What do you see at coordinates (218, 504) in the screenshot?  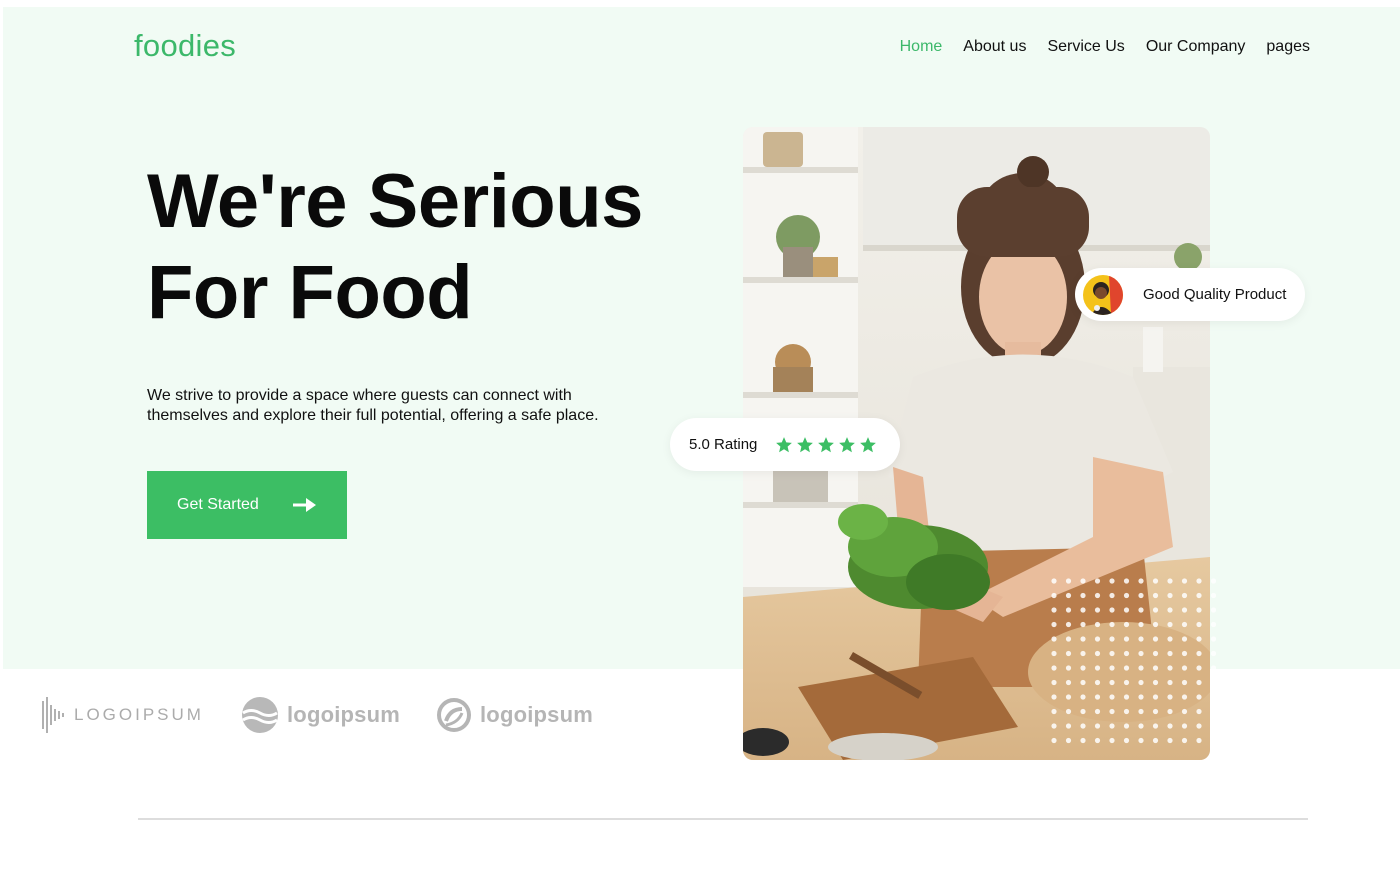 I see `get-started-label: Get Started` at bounding box center [218, 504].